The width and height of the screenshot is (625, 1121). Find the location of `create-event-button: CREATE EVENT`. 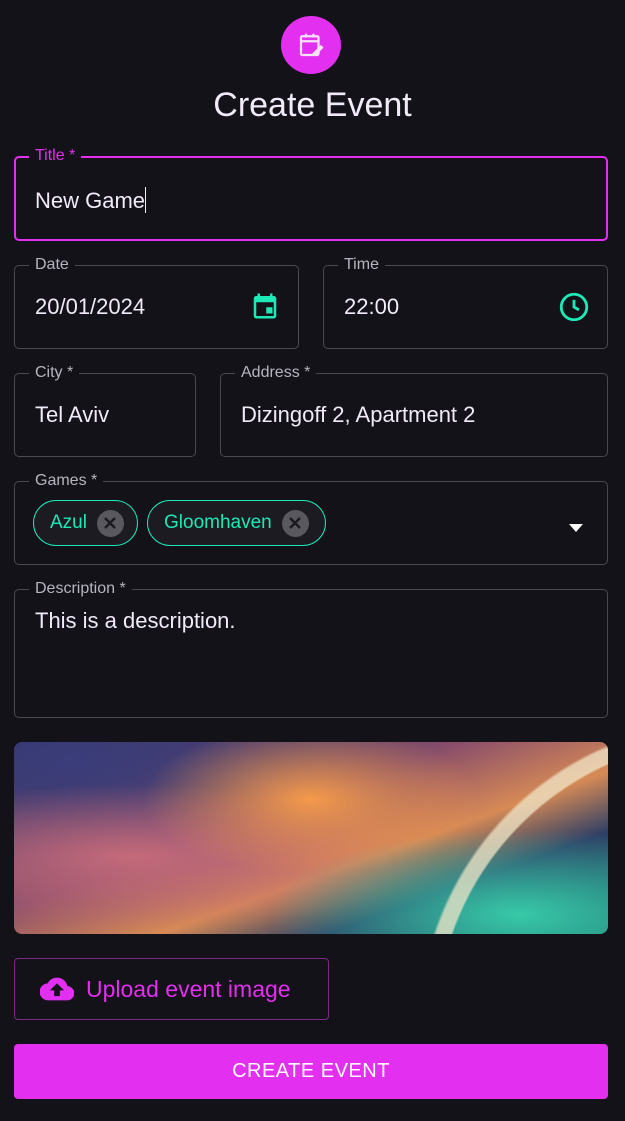

create-event-button: CREATE EVENT is located at coordinates (311, 1071).